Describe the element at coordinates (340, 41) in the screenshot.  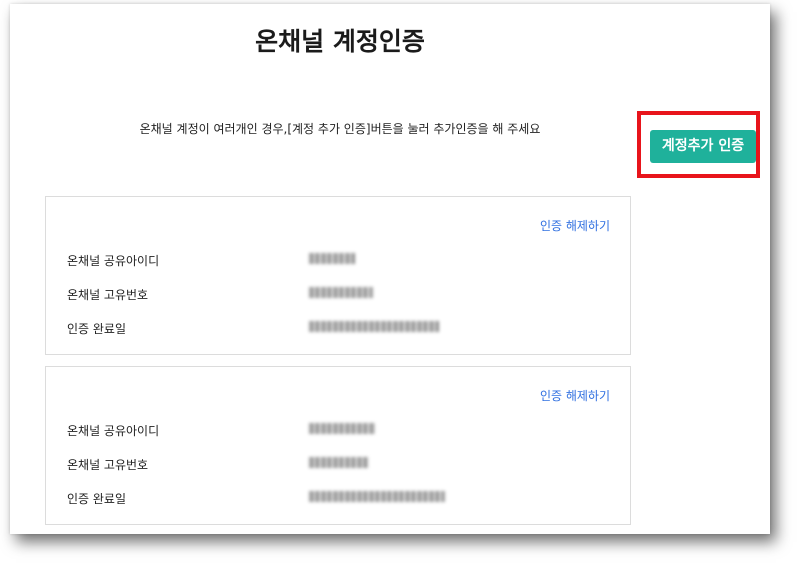
I see `page-title: 온채널 계정인증` at that location.